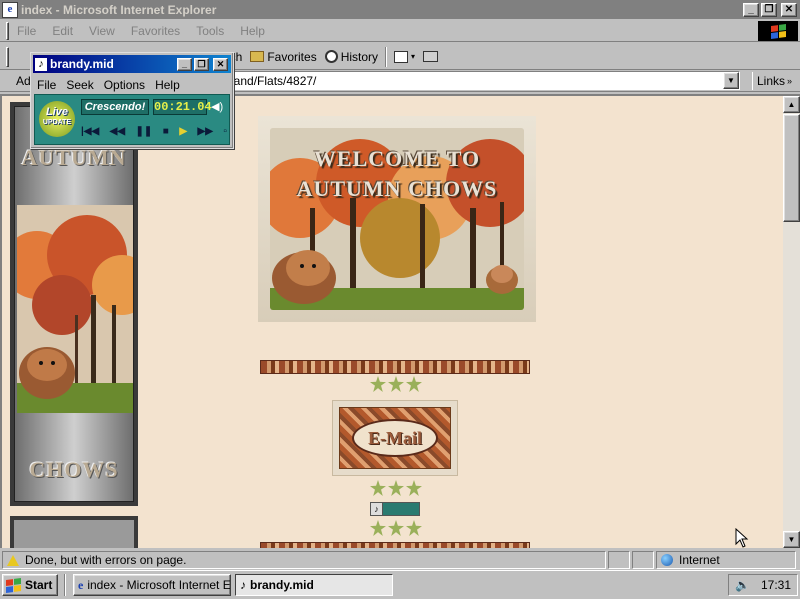 The height and width of the screenshot is (599, 800). I want to click on zone-label: Internet, so click(699, 560).